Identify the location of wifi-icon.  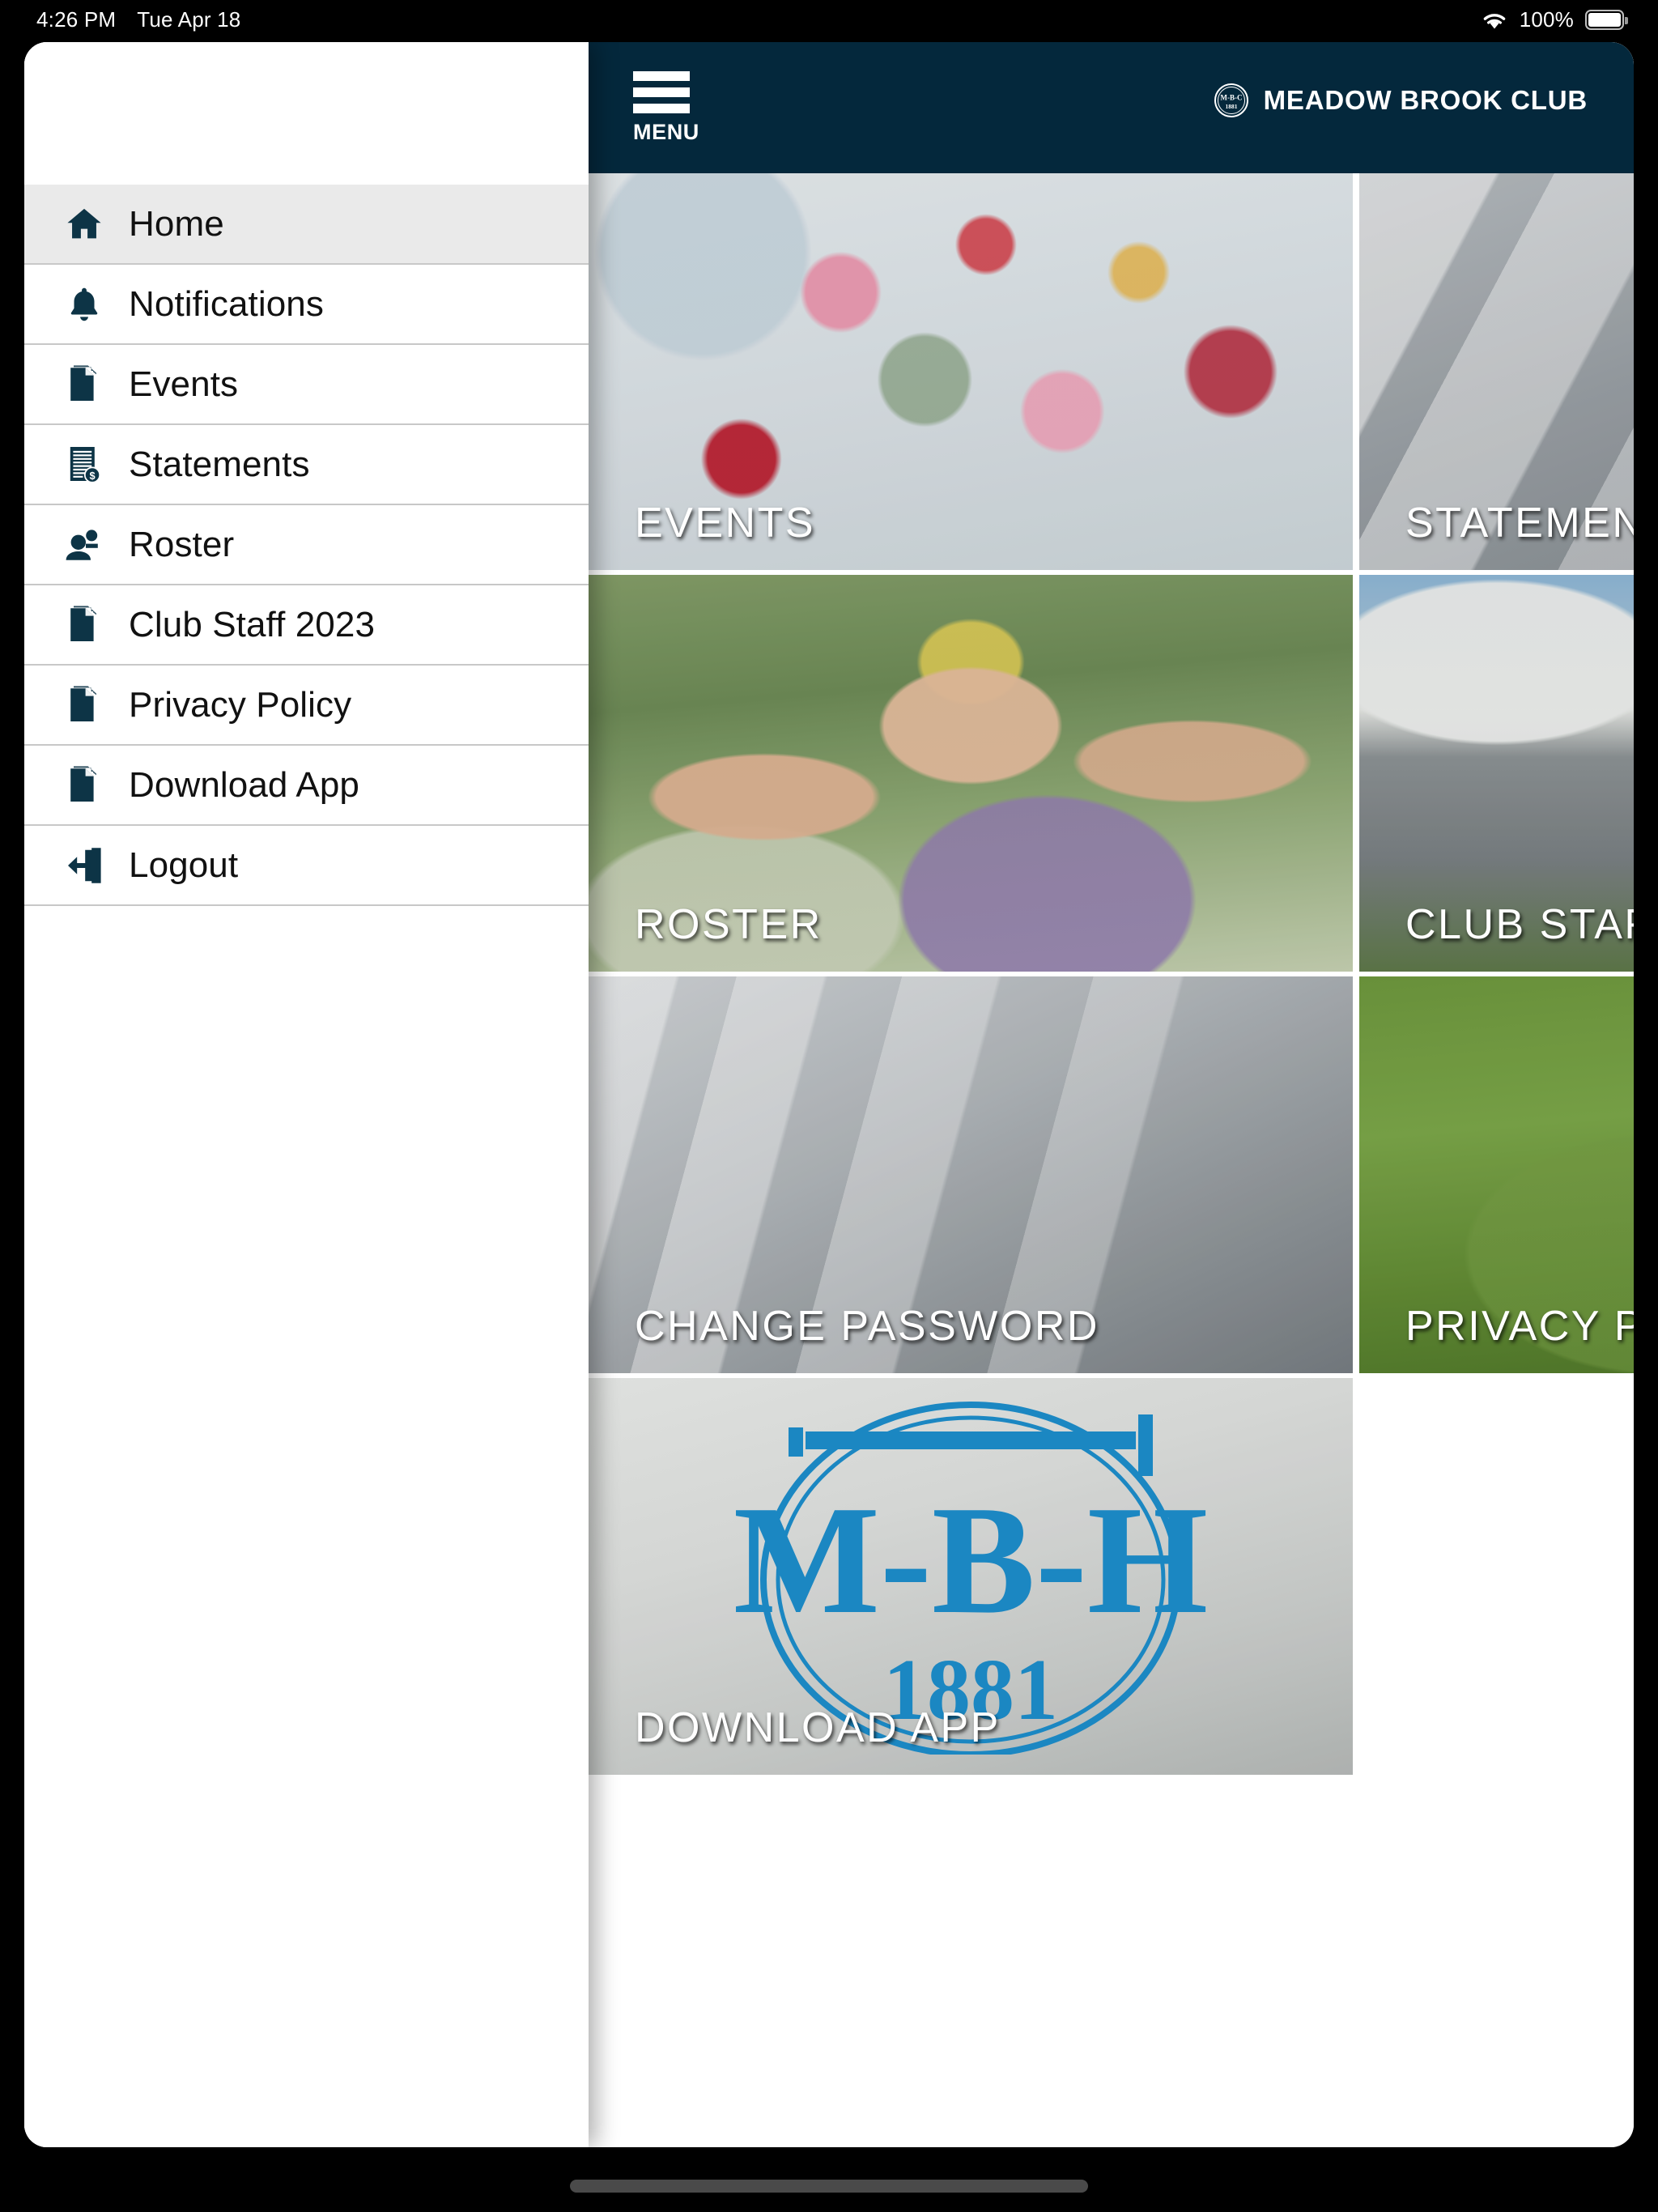
(1494, 19).